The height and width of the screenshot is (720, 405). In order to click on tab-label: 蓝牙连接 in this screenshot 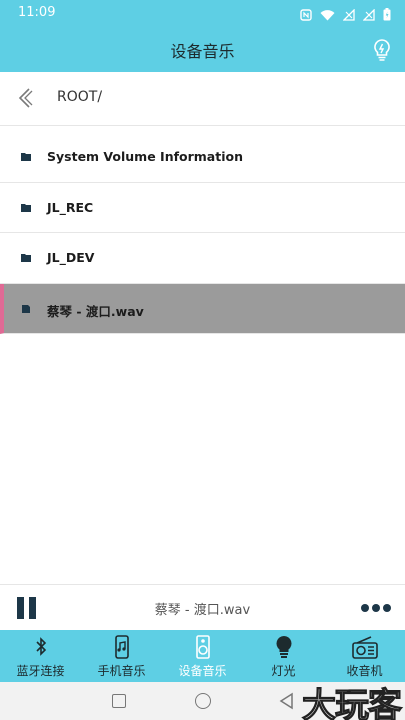, I will do `click(40, 671)`.